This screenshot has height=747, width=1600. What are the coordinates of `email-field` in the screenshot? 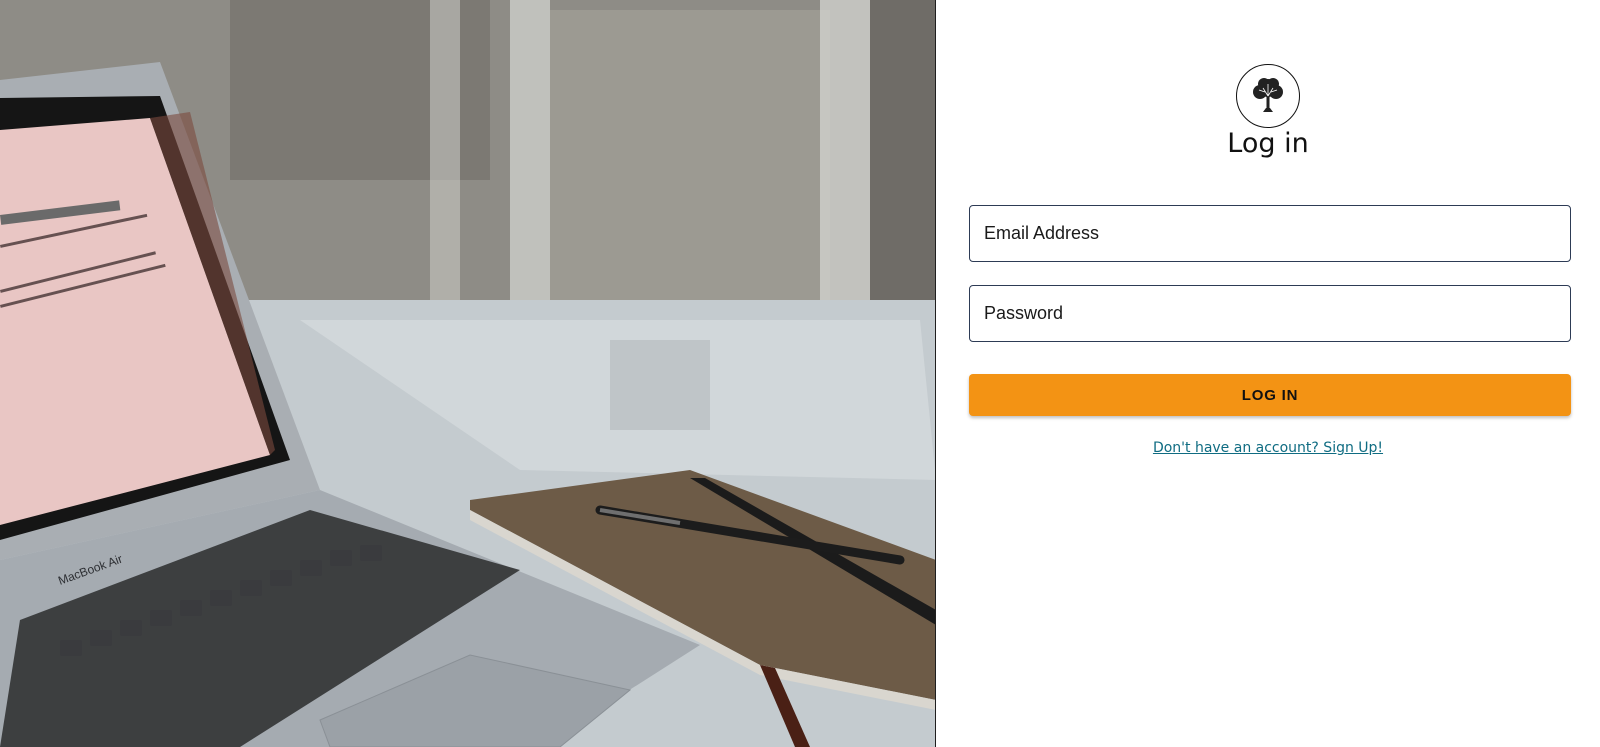 It's located at (1270, 233).